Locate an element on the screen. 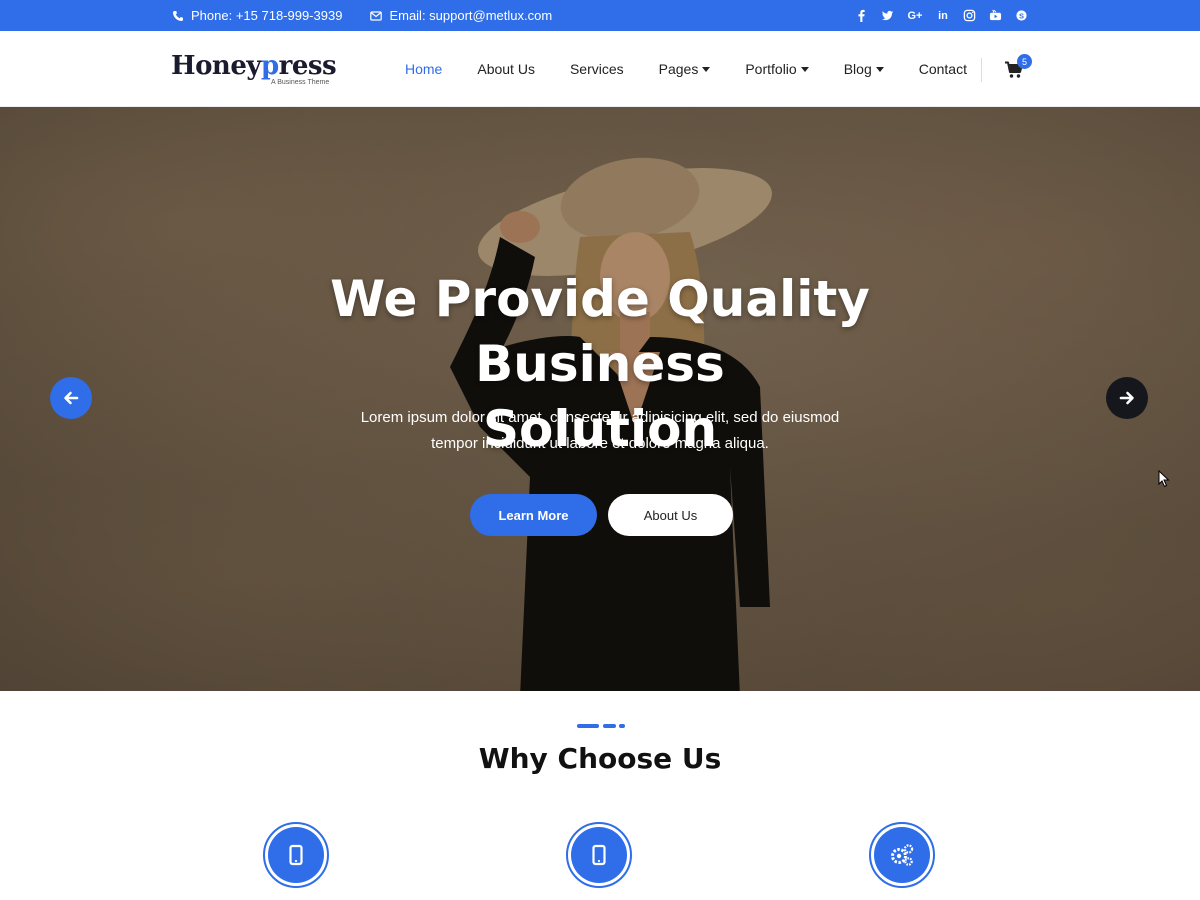  site-logo: Honeypress A Business Theme is located at coordinates (256, 70).